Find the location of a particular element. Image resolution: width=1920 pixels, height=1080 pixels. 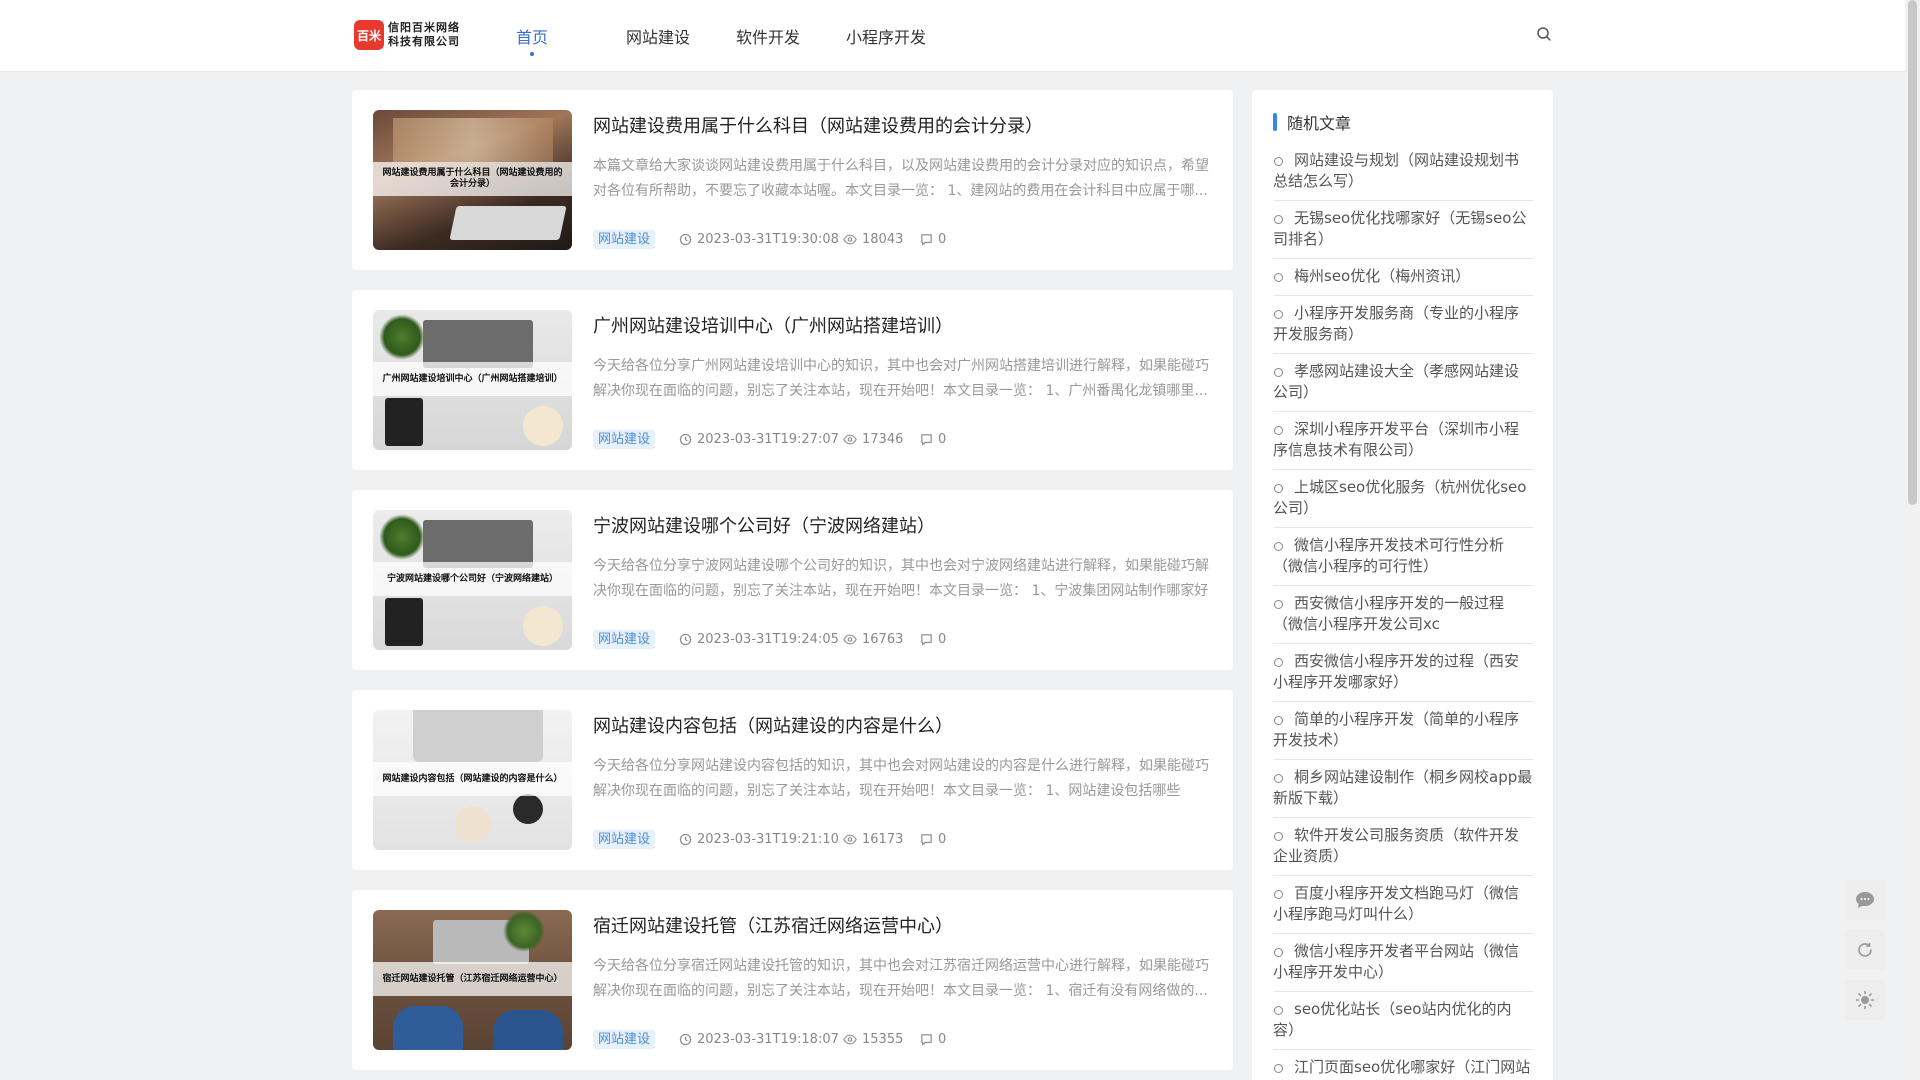

article-thumbnail: 网站建设费用属于什么科目（网站建设费用的会计分录） is located at coordinates (472, 180).